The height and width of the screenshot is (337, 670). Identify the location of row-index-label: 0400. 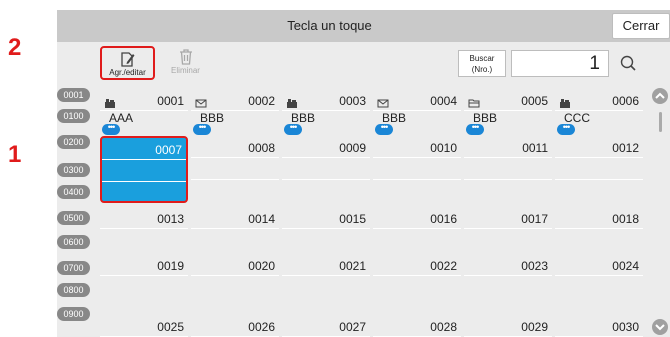
(73, 192).